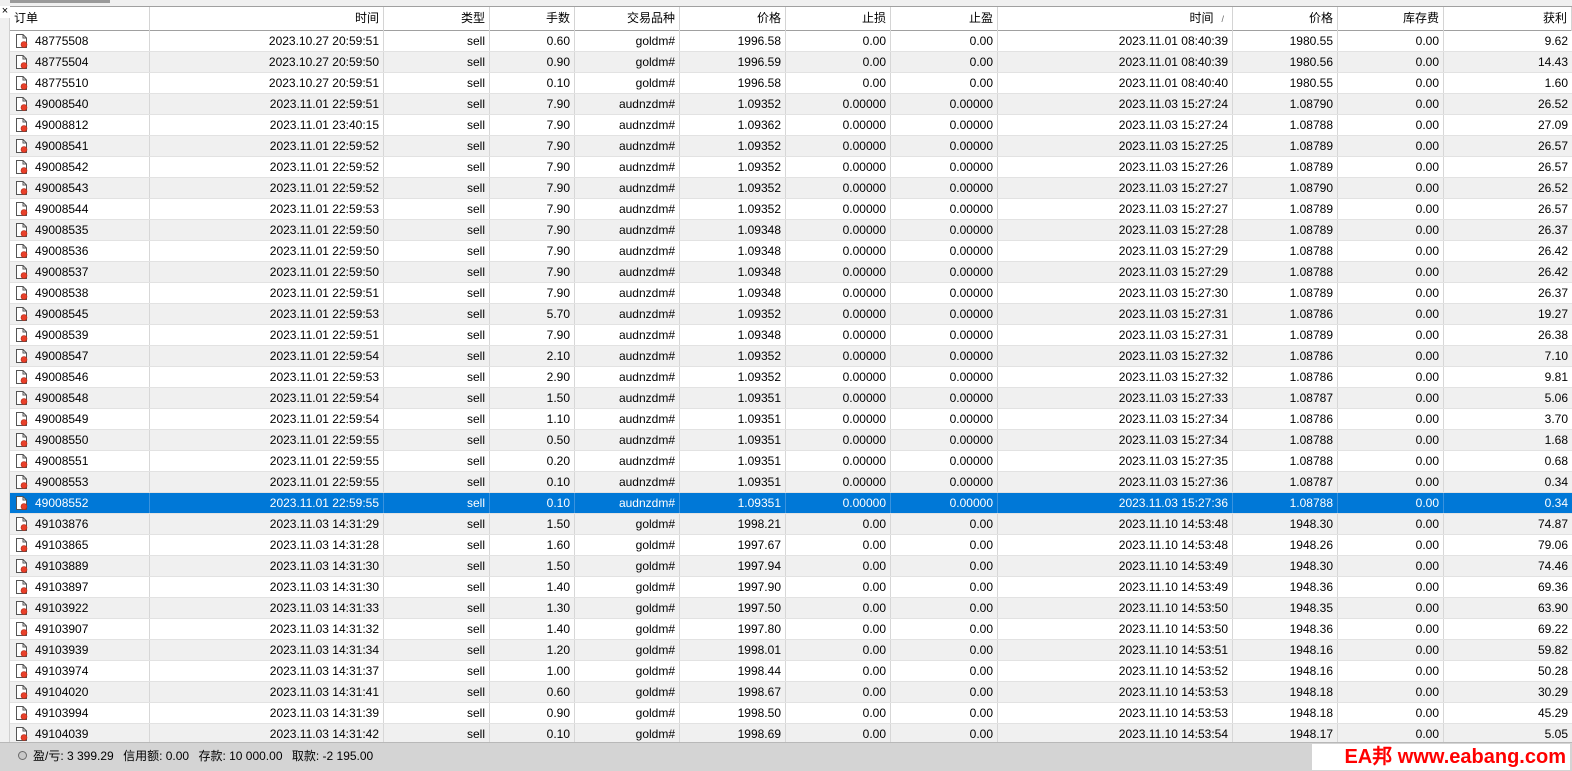  Describe the element at coordinates (733, 62) in the screenshot. I see `cell-open-price: 1996.59` at that location.